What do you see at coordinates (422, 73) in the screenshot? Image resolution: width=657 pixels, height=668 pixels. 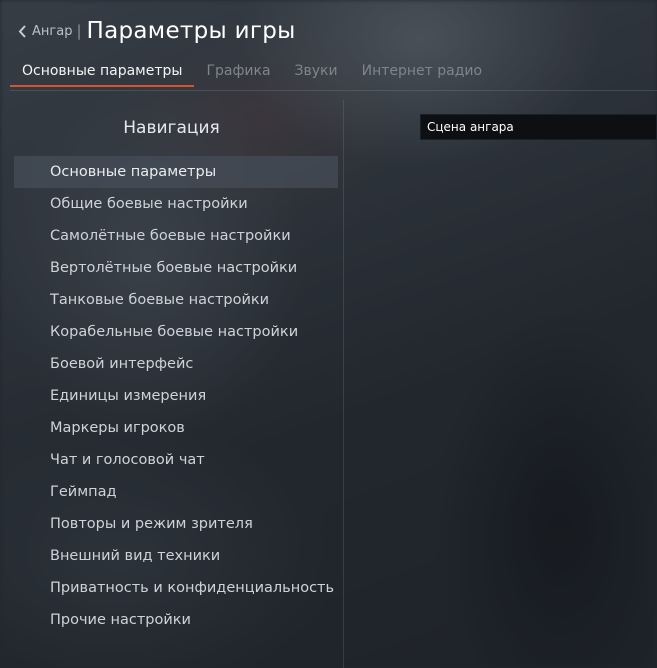 I see `tab-internet-radio: Интернет радио` at bounding box center [422, 73].